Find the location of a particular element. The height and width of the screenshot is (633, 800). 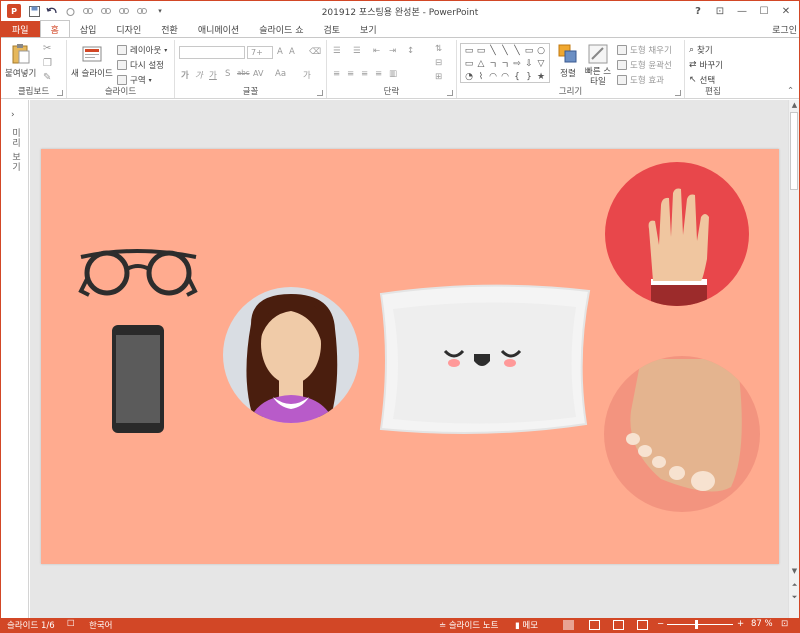

zoom-slider is located at coordinates (700, 624).